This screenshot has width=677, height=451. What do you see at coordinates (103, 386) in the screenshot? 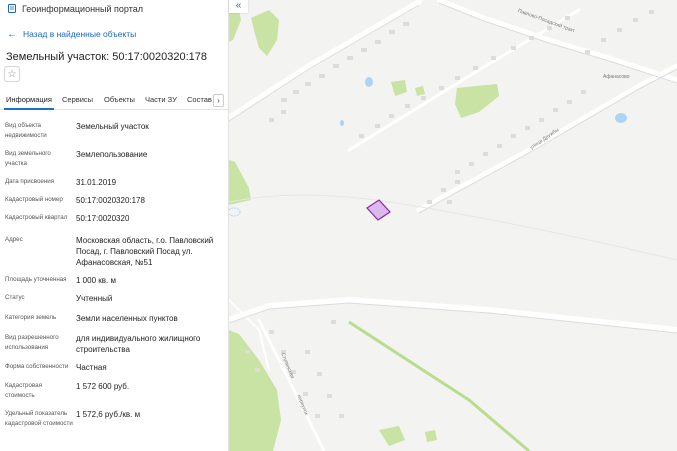
I see `detail-value: 1 572 600 руб.` at bounding box center [103, 386].